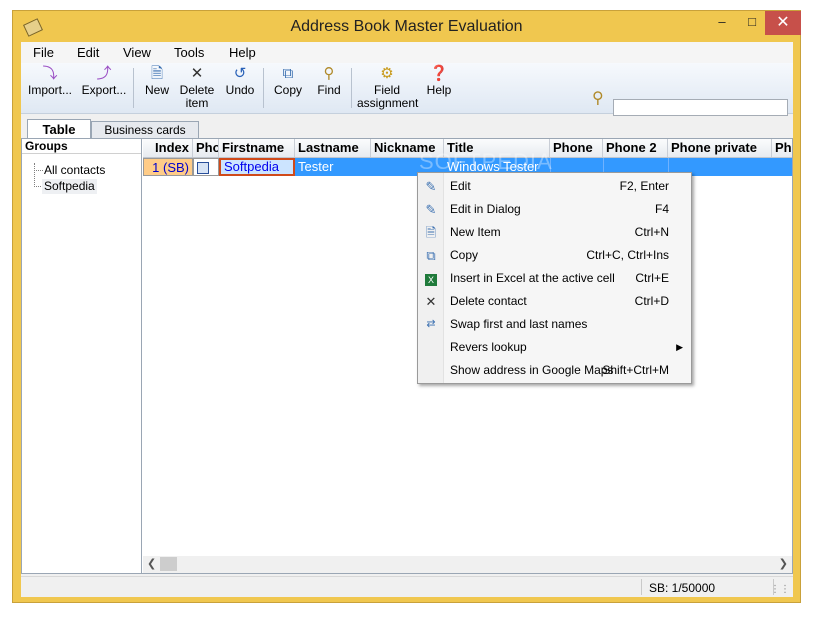 Image resolution: width=822 pixels, height=623 pixels. What do you see at coordinates (464, 255) in the screenshot?
I see `context-item-label: Copy` at bounding box center [464, 255].